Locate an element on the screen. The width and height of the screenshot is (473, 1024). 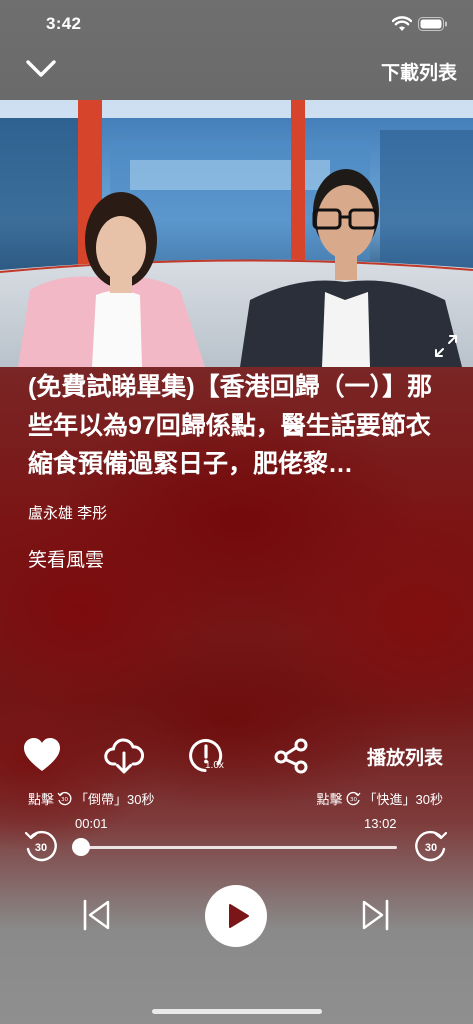
play-button is located at coordinates (236, 916).